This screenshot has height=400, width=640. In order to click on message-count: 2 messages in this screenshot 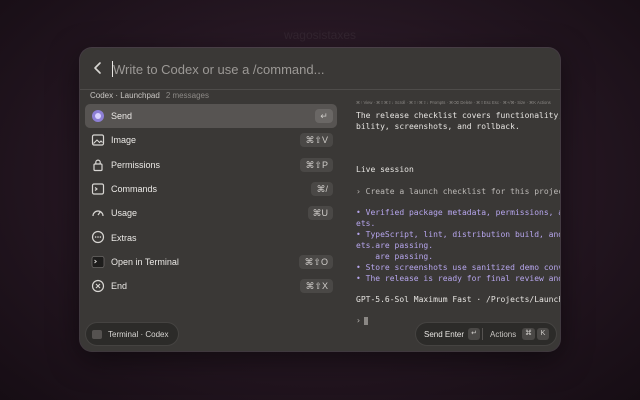, I will do `click(187, 95)`.